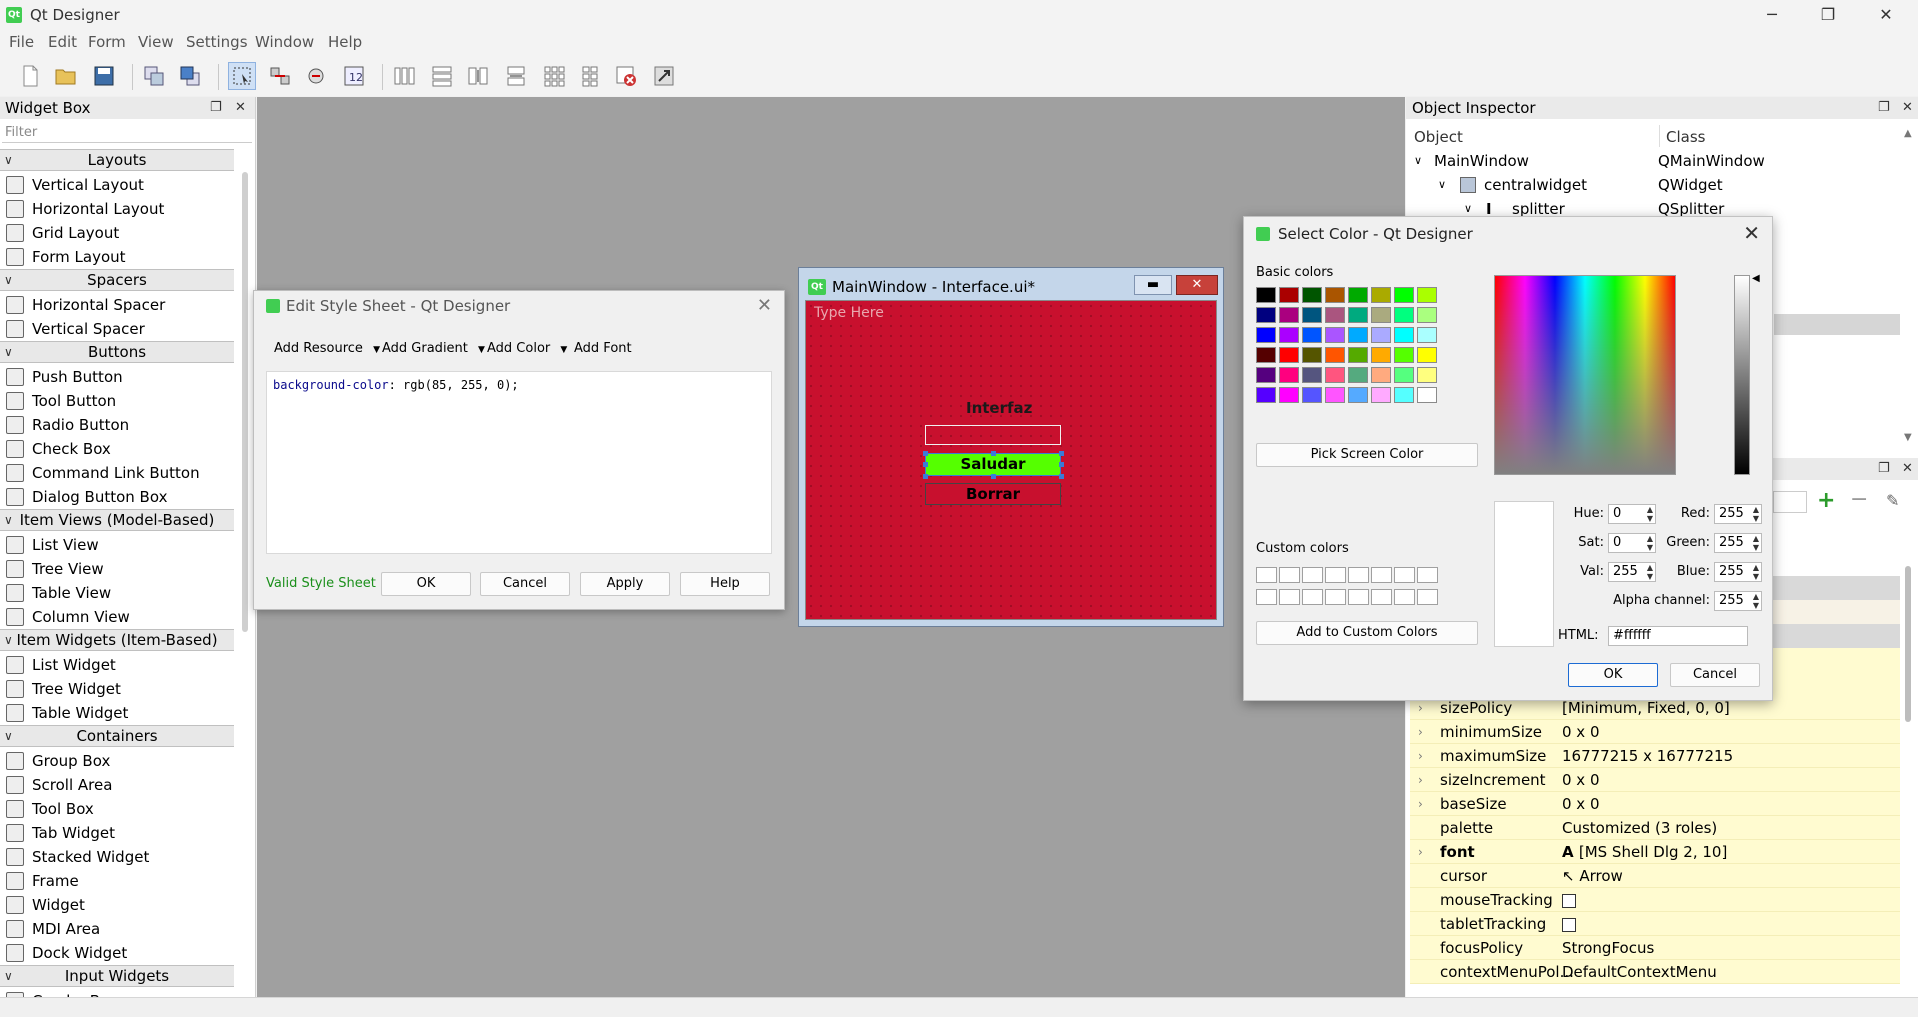 This screenshot has height=1017, width=1918. What do you see at coordinates (993, 494) in the screenshot?
I see `borrar-button: Borrar` at bounding box center [993, 494].